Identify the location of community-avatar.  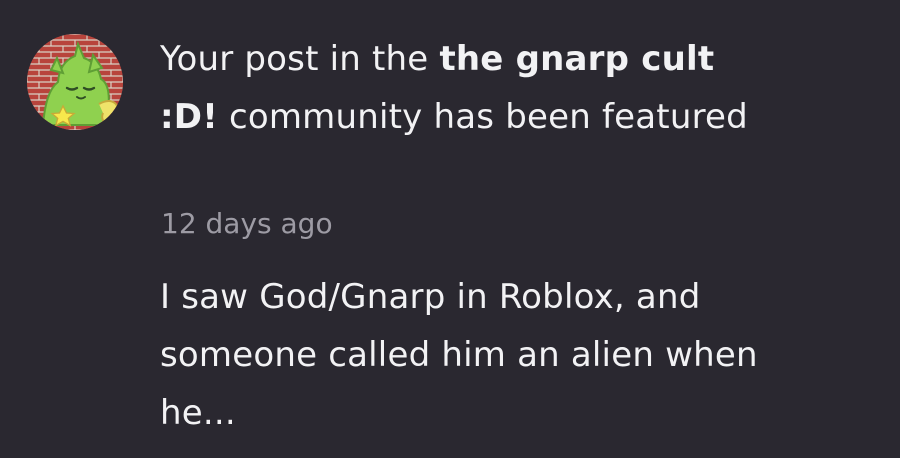
(75, 82).